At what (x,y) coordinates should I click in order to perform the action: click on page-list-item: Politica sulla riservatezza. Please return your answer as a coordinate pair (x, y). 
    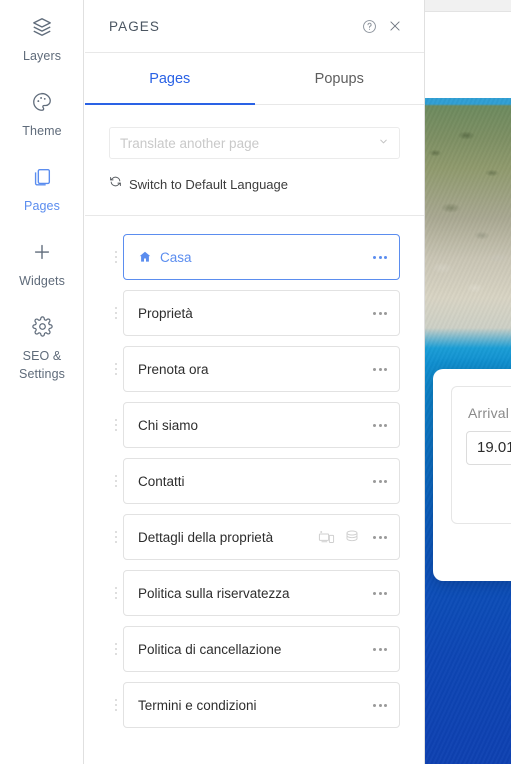
    Looking at the image, I should click on (261, 593).